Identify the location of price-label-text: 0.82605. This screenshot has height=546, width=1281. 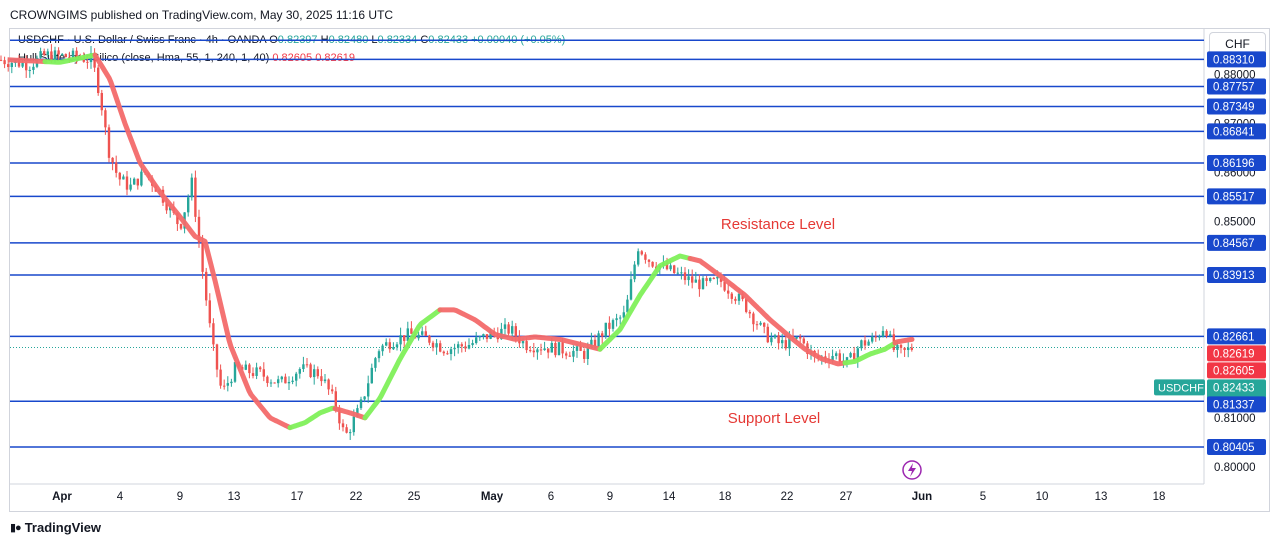
(1234, 371).